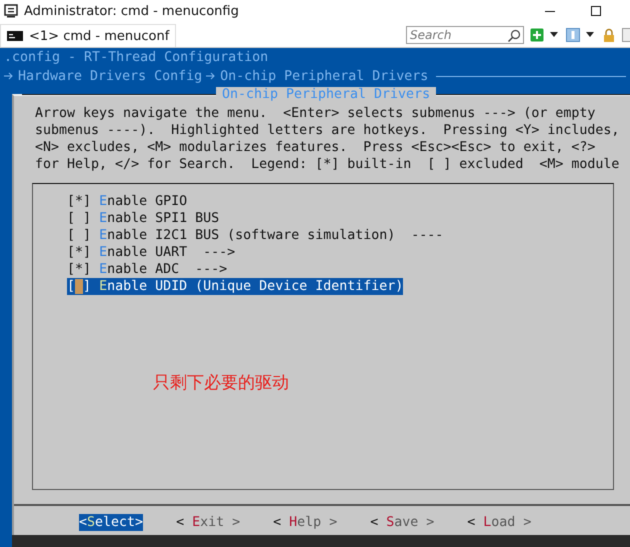 This screenshot has height=547, width=630. What do you see at coordinates (111, 522) in the screenshot?
I see `menu-button: <Select>` at bounding box center [111, 522].